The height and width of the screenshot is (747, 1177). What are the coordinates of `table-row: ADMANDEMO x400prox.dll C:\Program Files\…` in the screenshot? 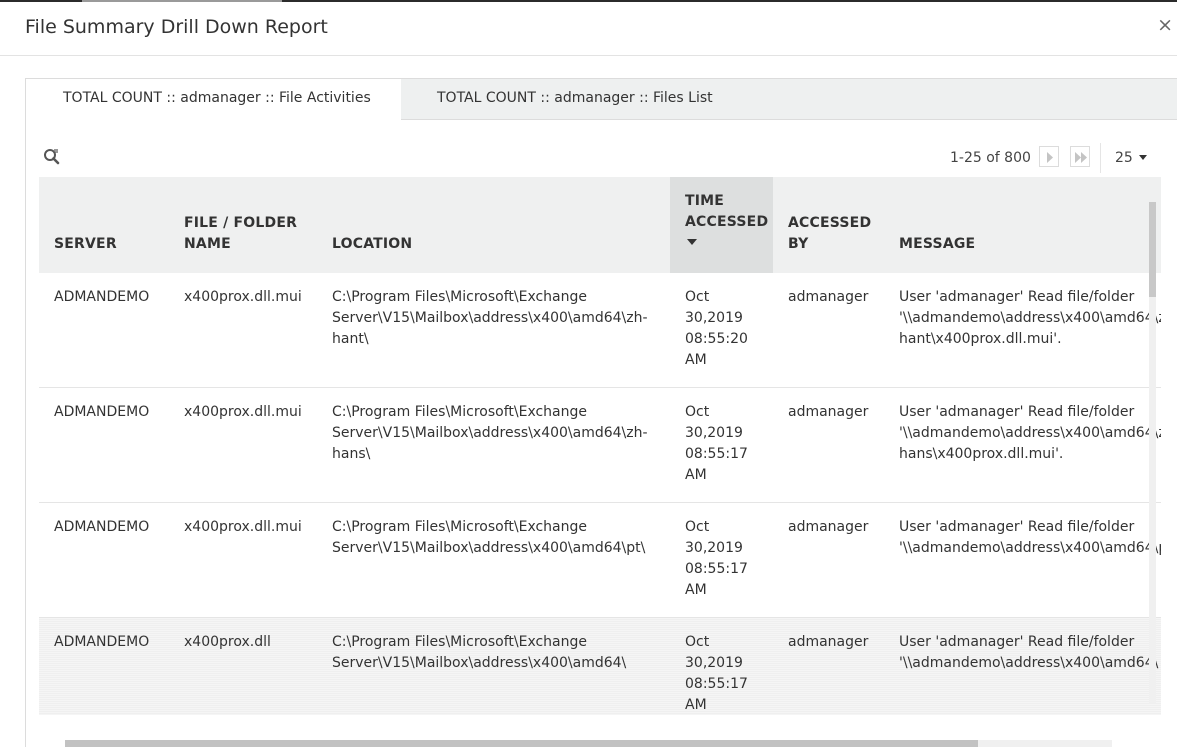 It's located at (600, 666).